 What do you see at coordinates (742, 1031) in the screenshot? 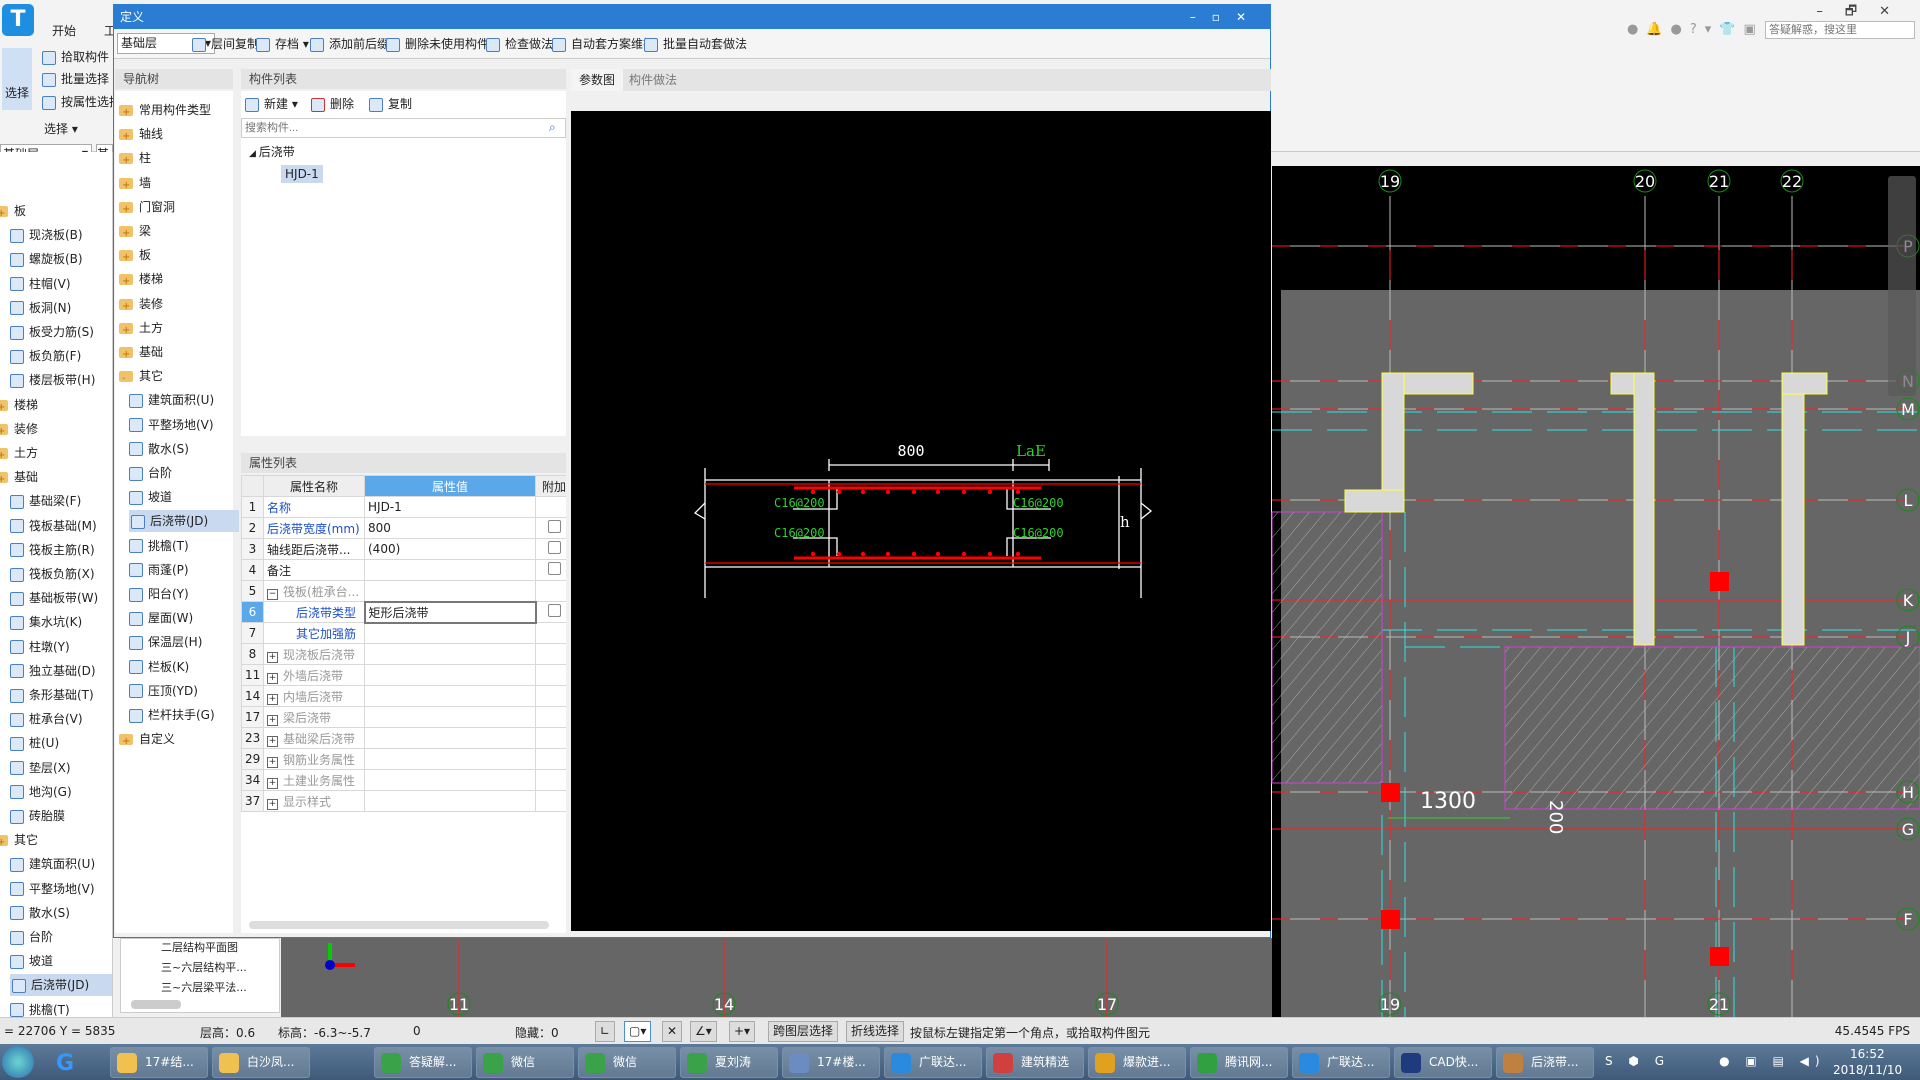
I see `snap-button: +▾` at bounding box center [742, 1031].